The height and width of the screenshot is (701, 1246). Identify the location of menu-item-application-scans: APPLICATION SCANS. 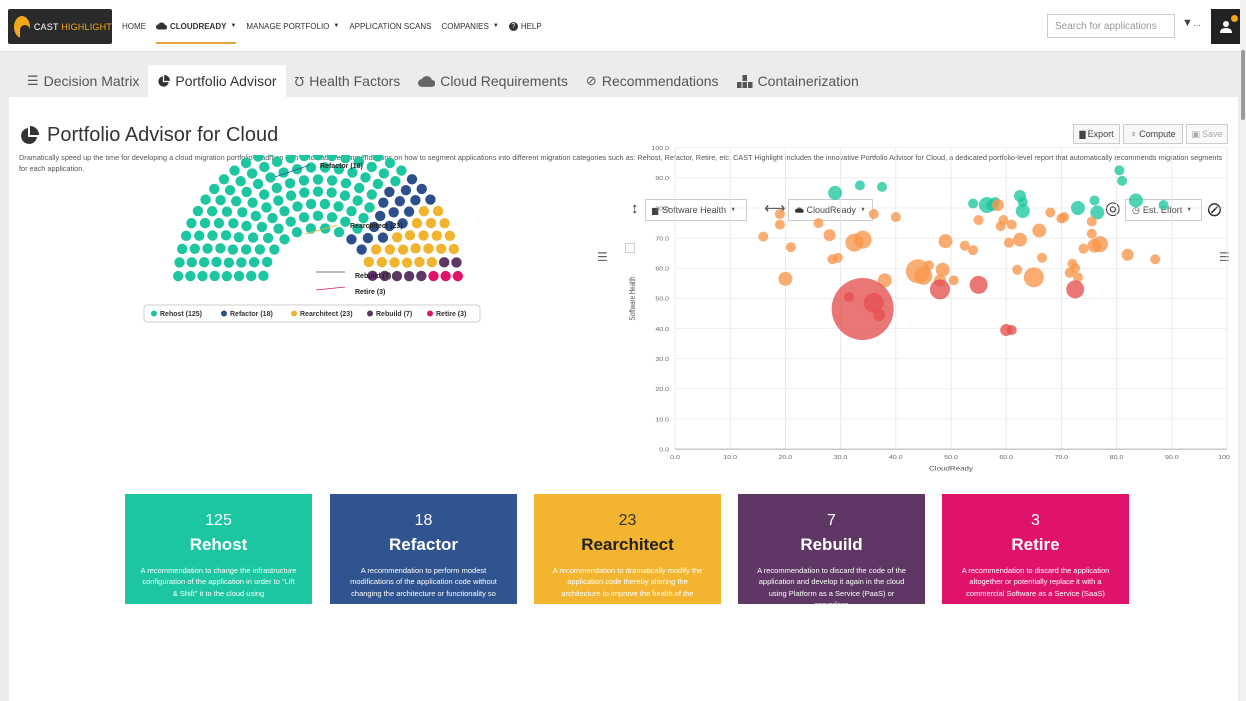
(390, 26).